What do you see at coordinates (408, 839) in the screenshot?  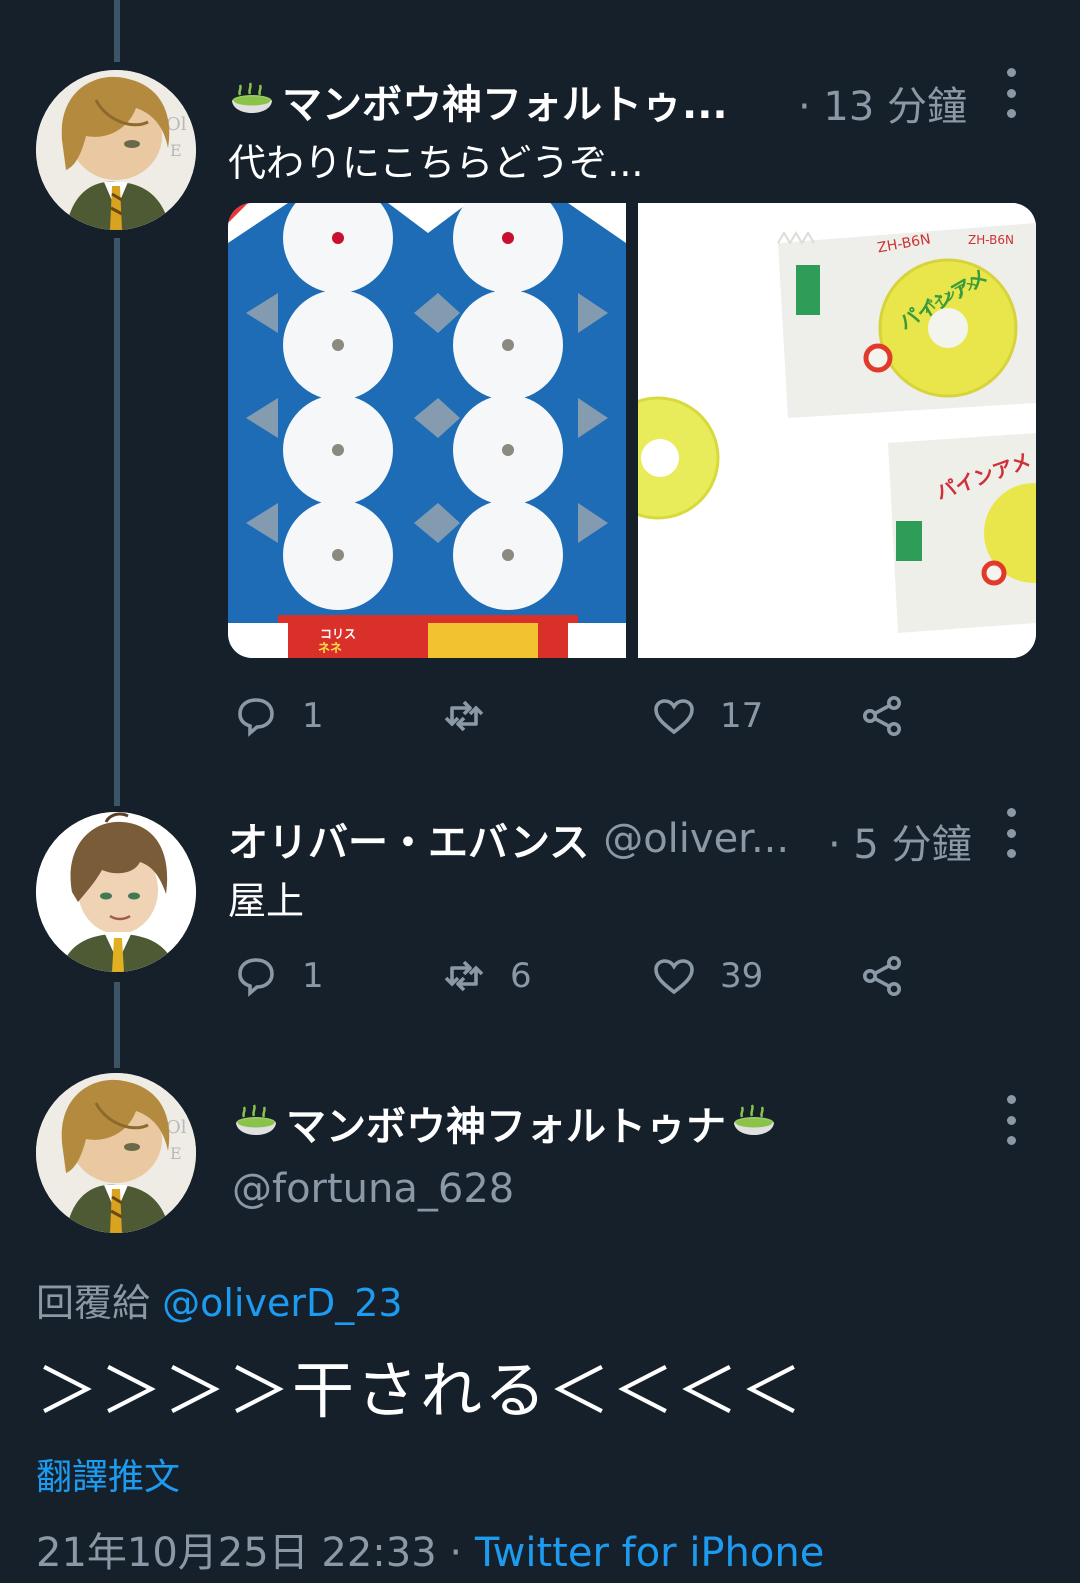 I see `display-name: オリバー・エバンス` at bounding box center [408, 839].